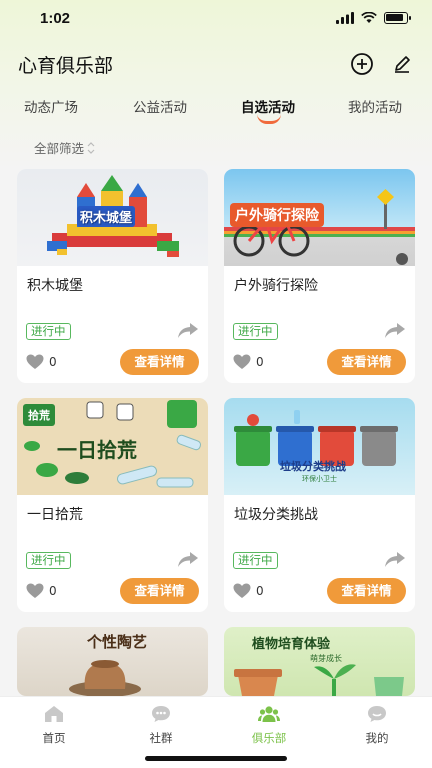 The width and height of the screenshot is (432, 768). I want to click on page-title: 心育俱乐部, so click(66, 66).